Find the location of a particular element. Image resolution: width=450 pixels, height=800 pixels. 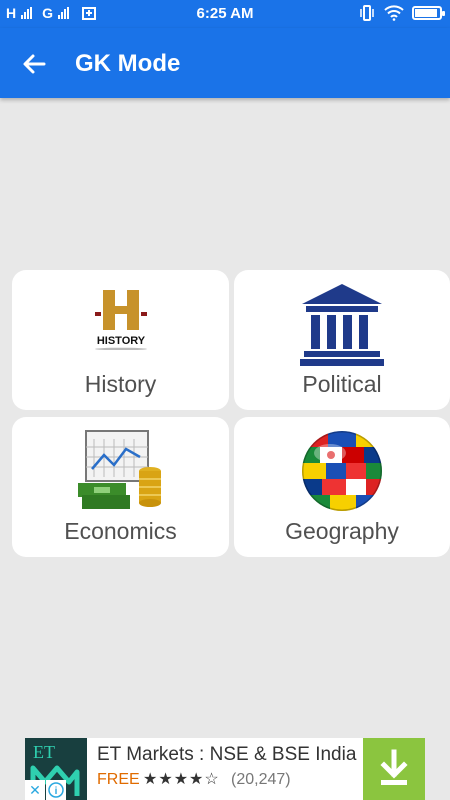

ad-rating-count: (20,247) is located at coordinates (261, 779).